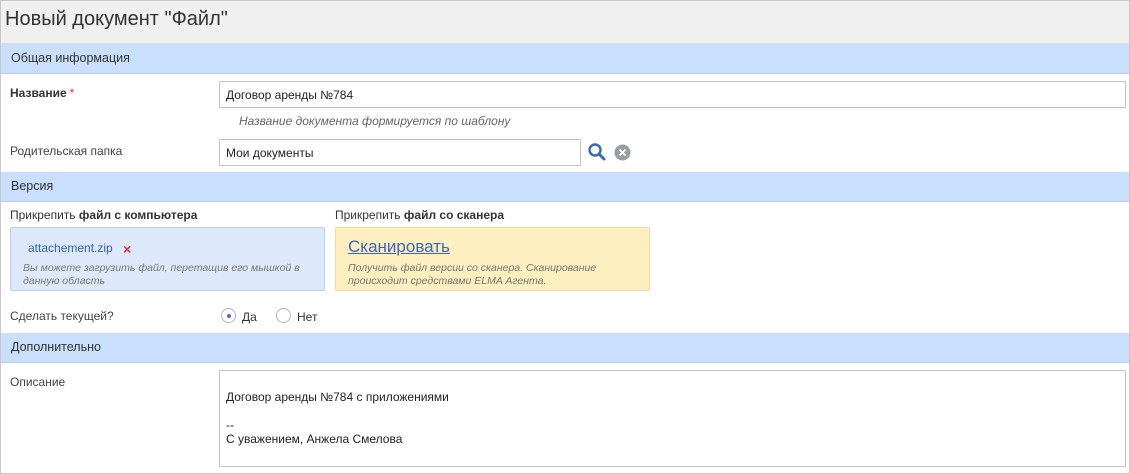 This screenshot has width=1130, height=474. What do you see at coordinates (138, 215) in the screenshot?
I see `attach-computer-bold: файл с компьютера` at bounding box center [138, 215].